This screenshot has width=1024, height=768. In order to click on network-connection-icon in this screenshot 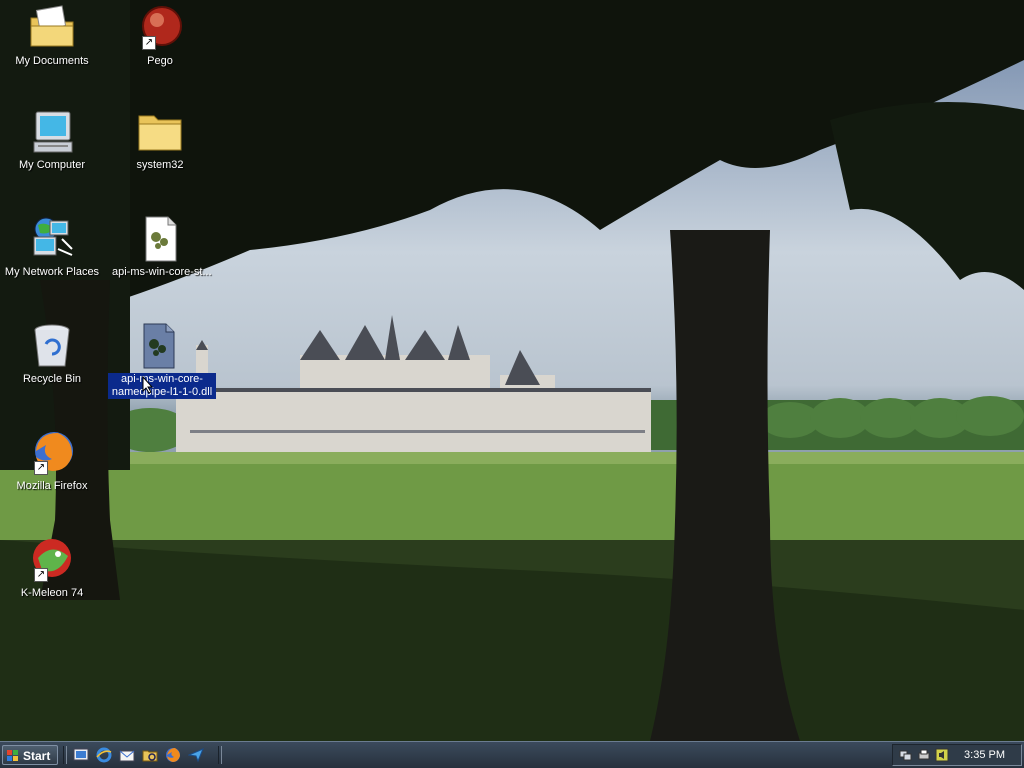, I will do `click(906, 755)`.